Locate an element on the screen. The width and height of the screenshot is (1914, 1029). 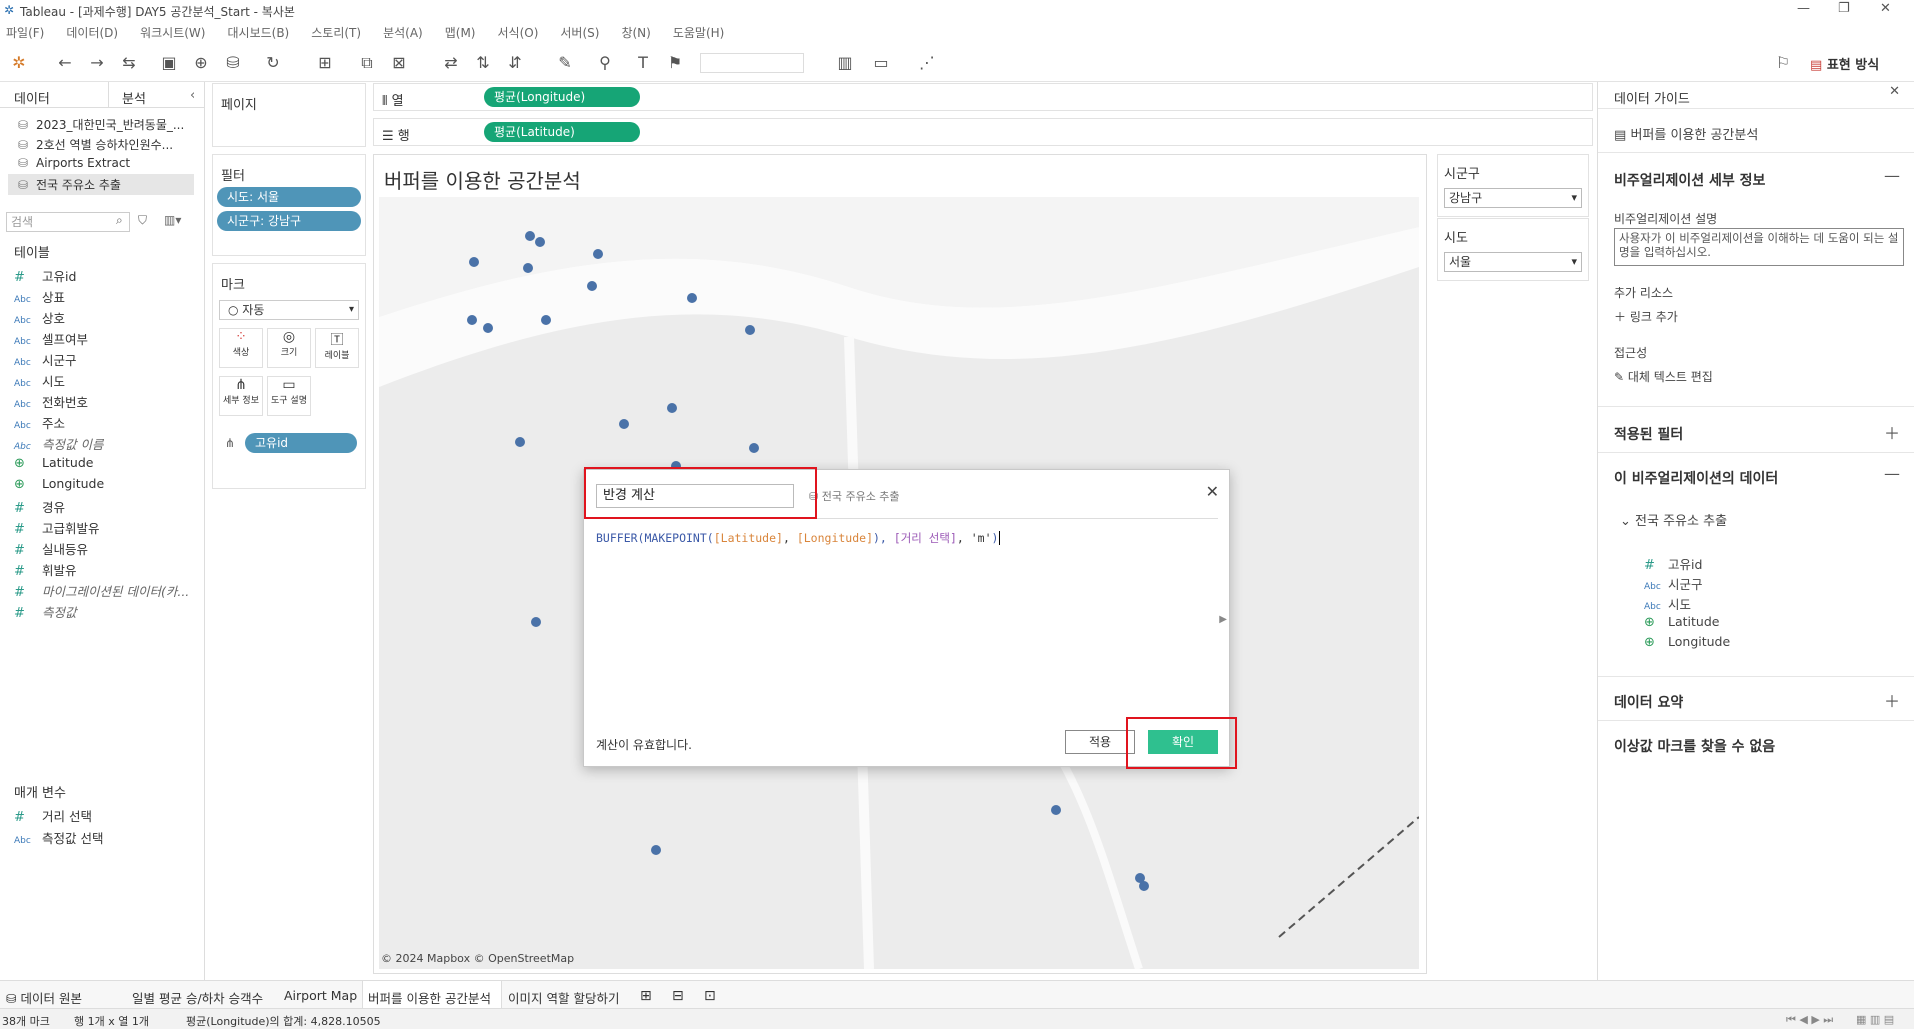
tab-sheet: 일별 평균 승/하차 승객수 is located at coordinates (197, 997).